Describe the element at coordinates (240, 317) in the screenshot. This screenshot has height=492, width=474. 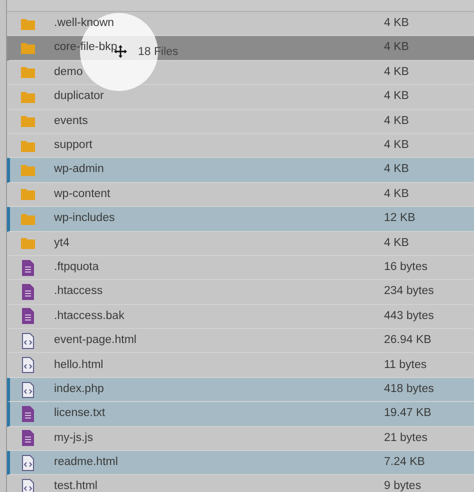
I see `file-row: .htaccess.bak 443 bytes` at that location.